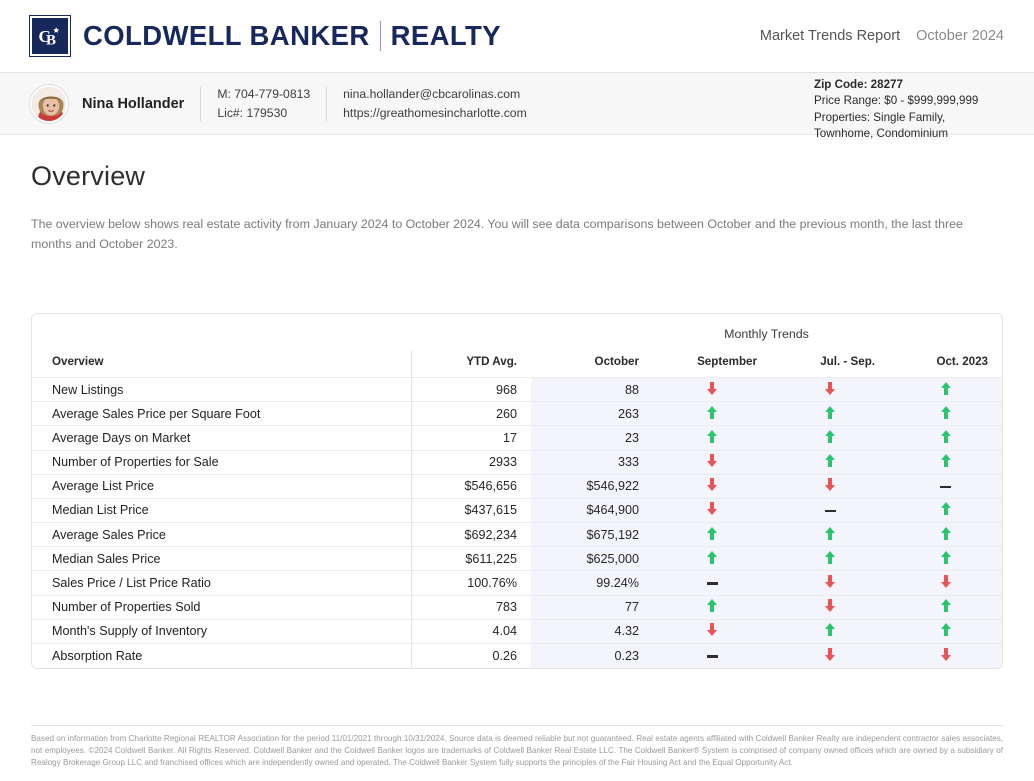 The image size is (1034, 781). Describe the element at coordinates (221, 462) in the screenshot. I see `row-label: Number of Properties for Sale` at that location.